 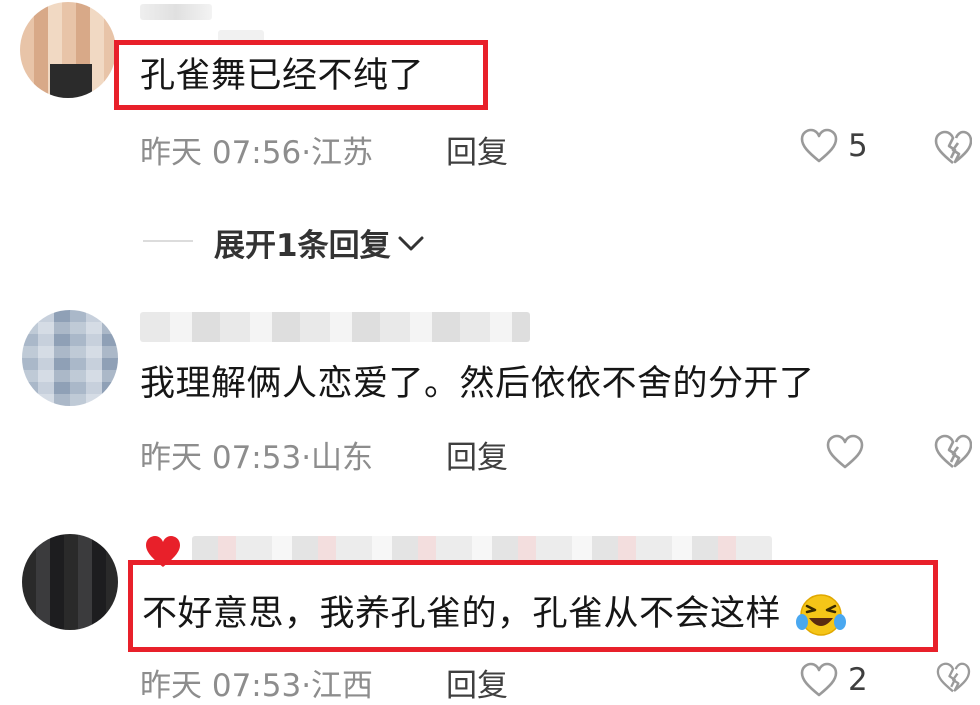 I want to click on comment-meta: 昨天 07:53·江西, so click(x=257, y=686).